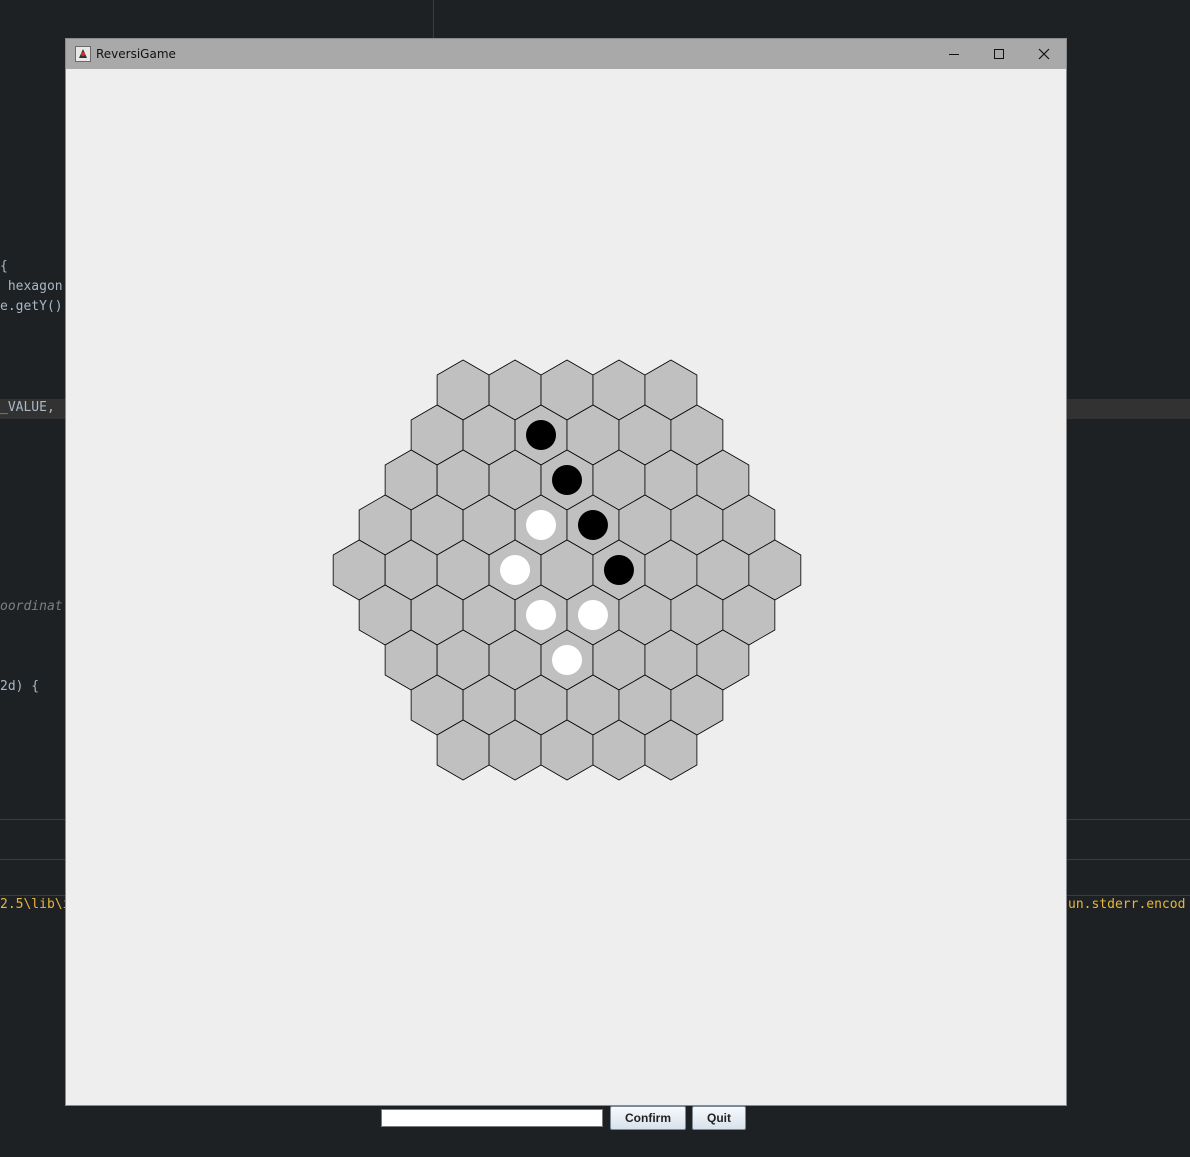  Describe the element at coordinates (31, 306) in the screenshot. I see `code-fragment: e.getY()` at that location.